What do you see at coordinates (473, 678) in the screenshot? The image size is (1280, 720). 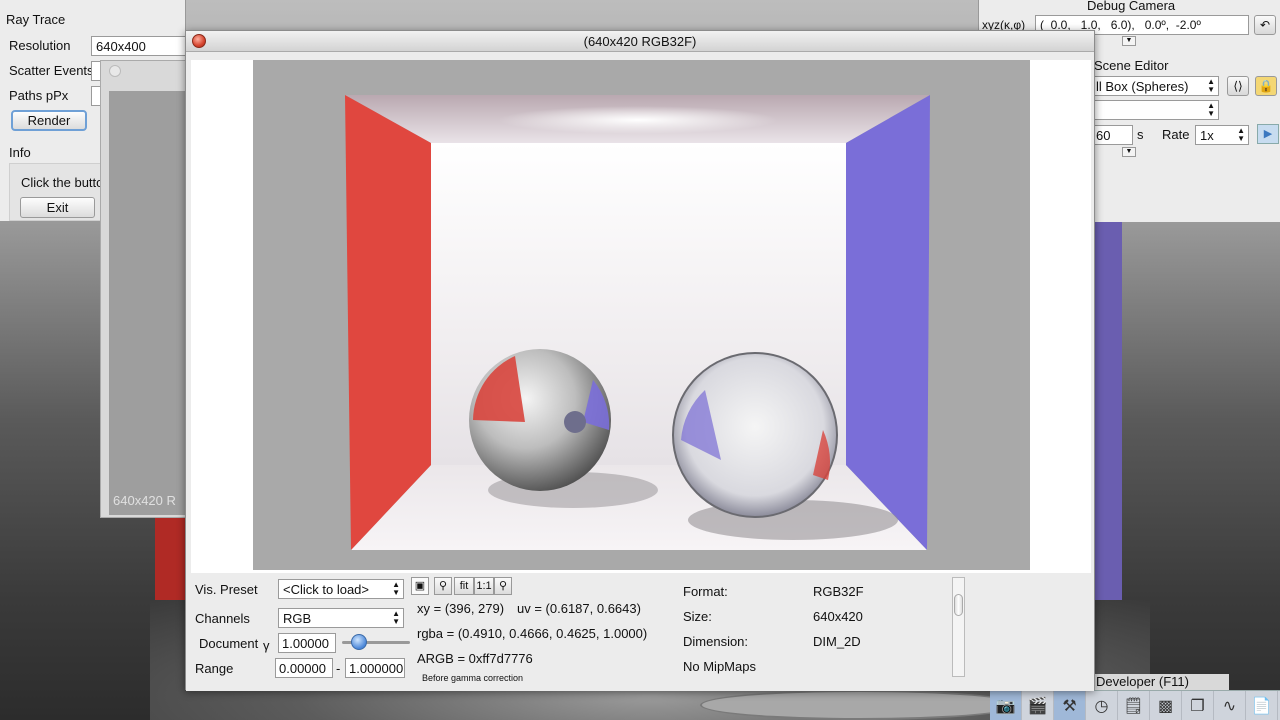 I see `gamma-note: Before gamma correction` at bounding box center [473, 678].